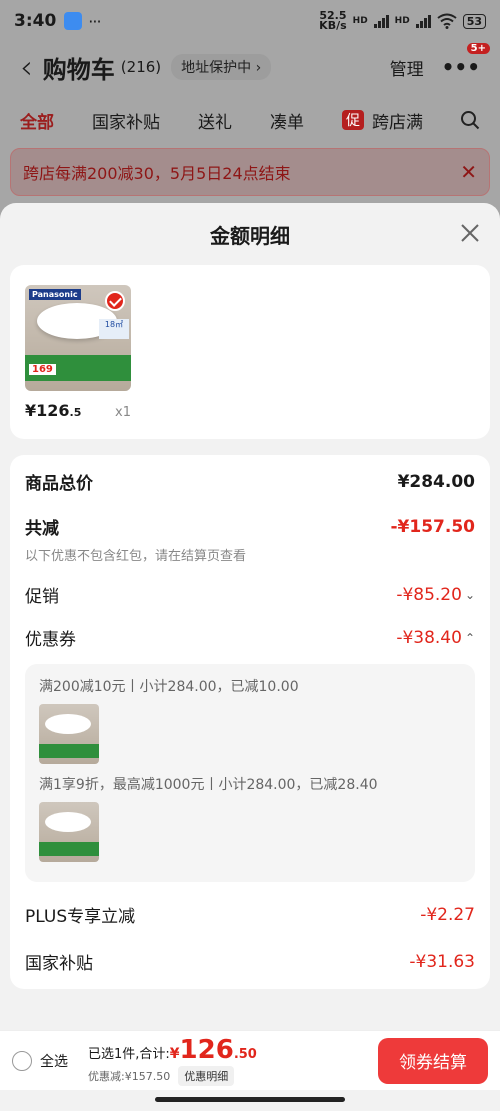 This screenshot has width=500, height=1111. I want to click on close-icon: ✕, so click(468, 172).